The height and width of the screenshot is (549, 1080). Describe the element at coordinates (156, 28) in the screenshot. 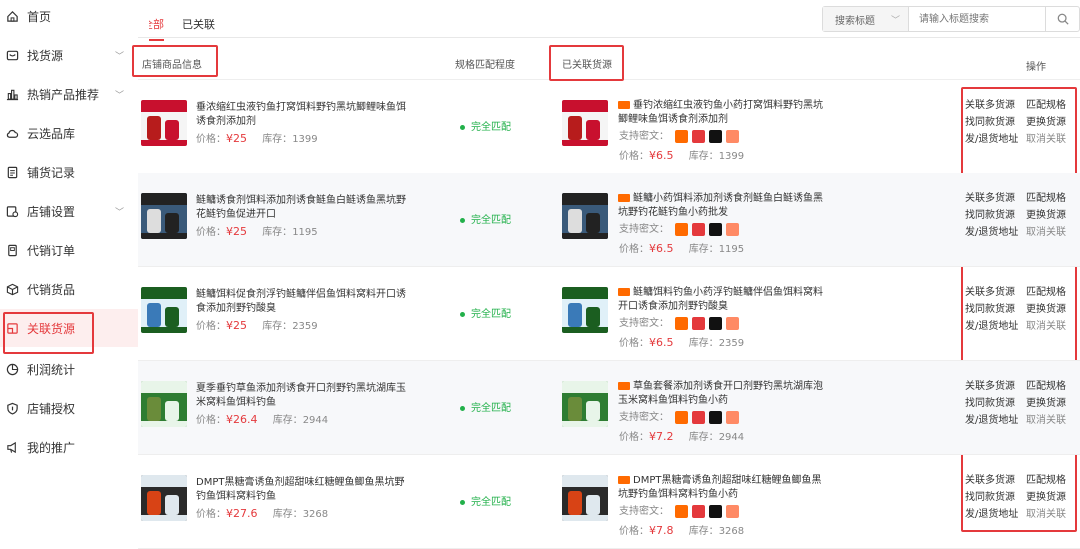

I see `tab-all: 全部` at that location.